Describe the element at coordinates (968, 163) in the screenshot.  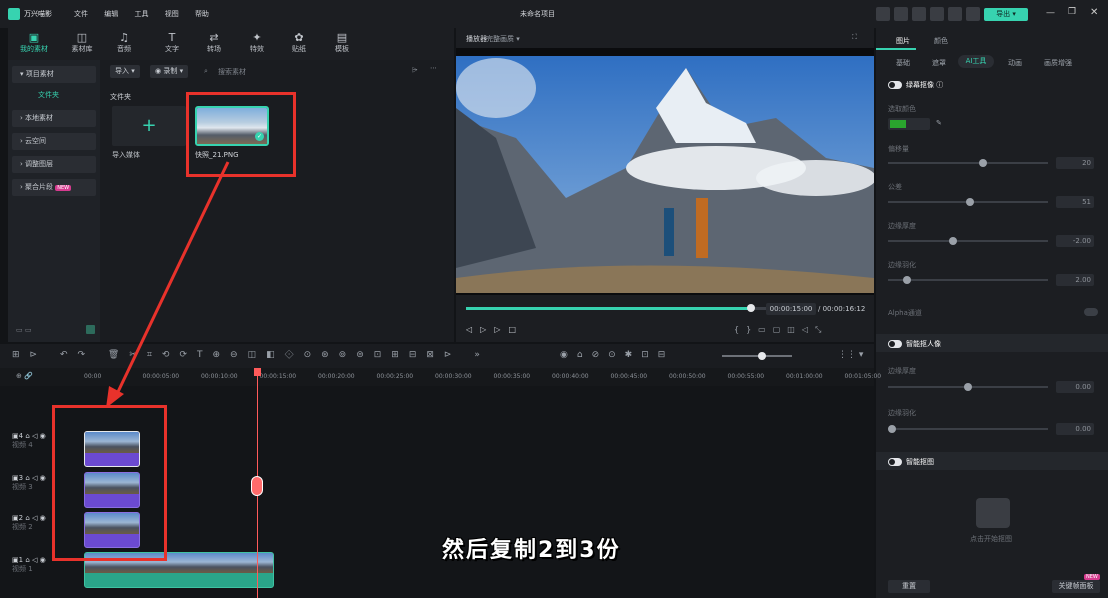
I see `offset-slider` at that location.